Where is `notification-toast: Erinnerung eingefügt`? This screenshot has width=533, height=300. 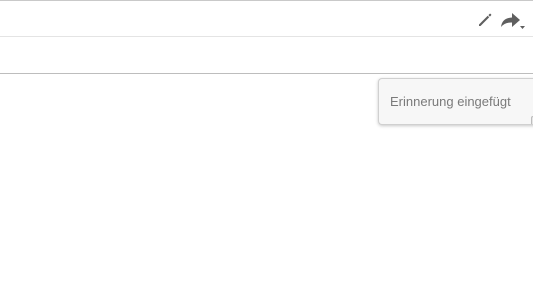
notification-toast: Erinnerung eingefügt is located at coordinates (455, 101).